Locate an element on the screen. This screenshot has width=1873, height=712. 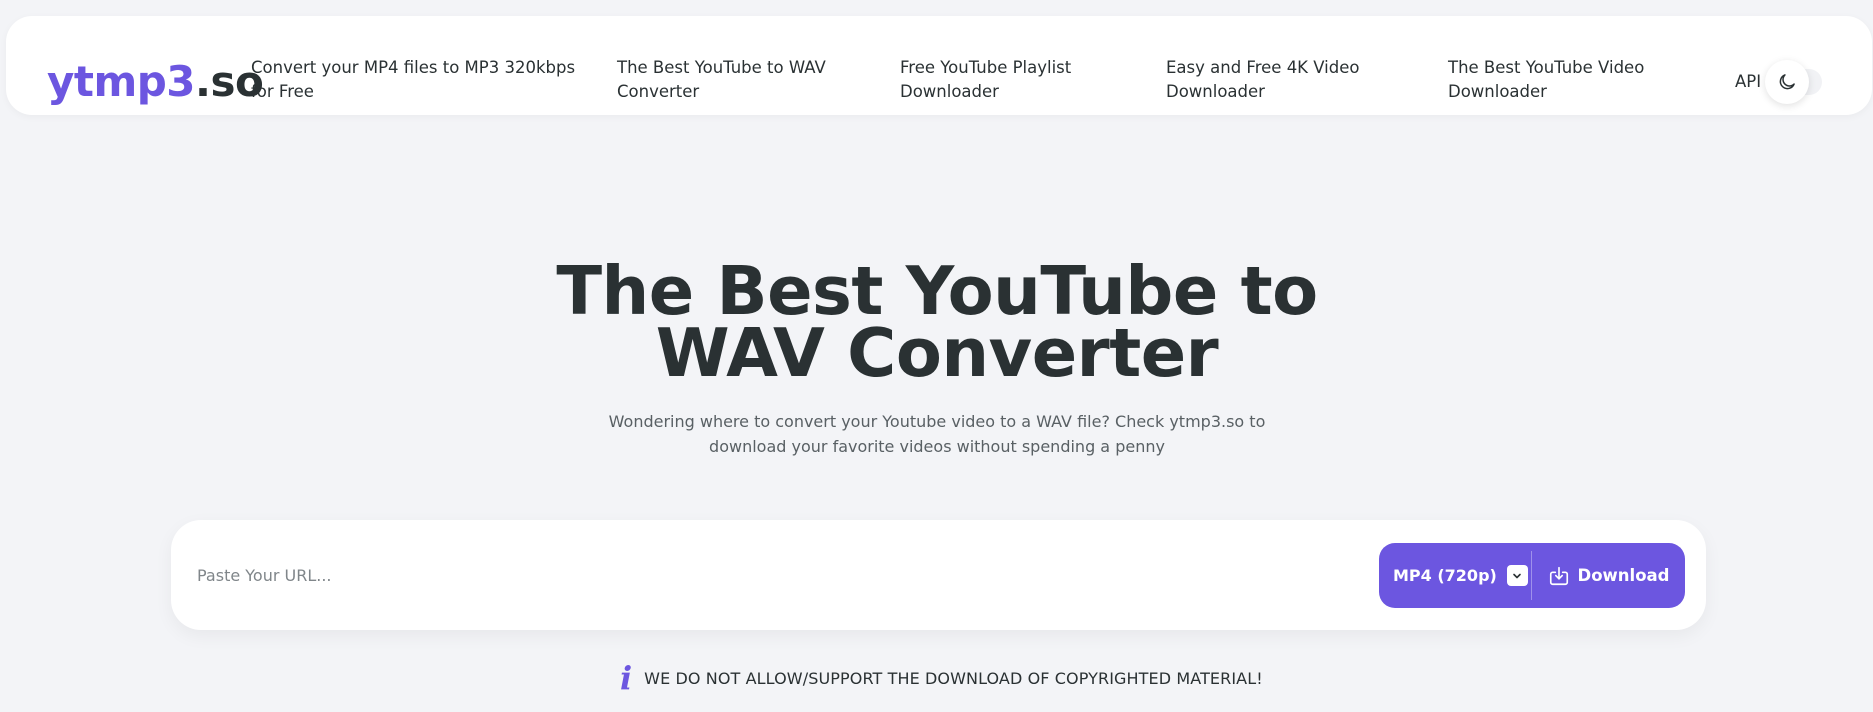
download-action-group: MP4 (720p) Download is located at coordinates (1532, 575).